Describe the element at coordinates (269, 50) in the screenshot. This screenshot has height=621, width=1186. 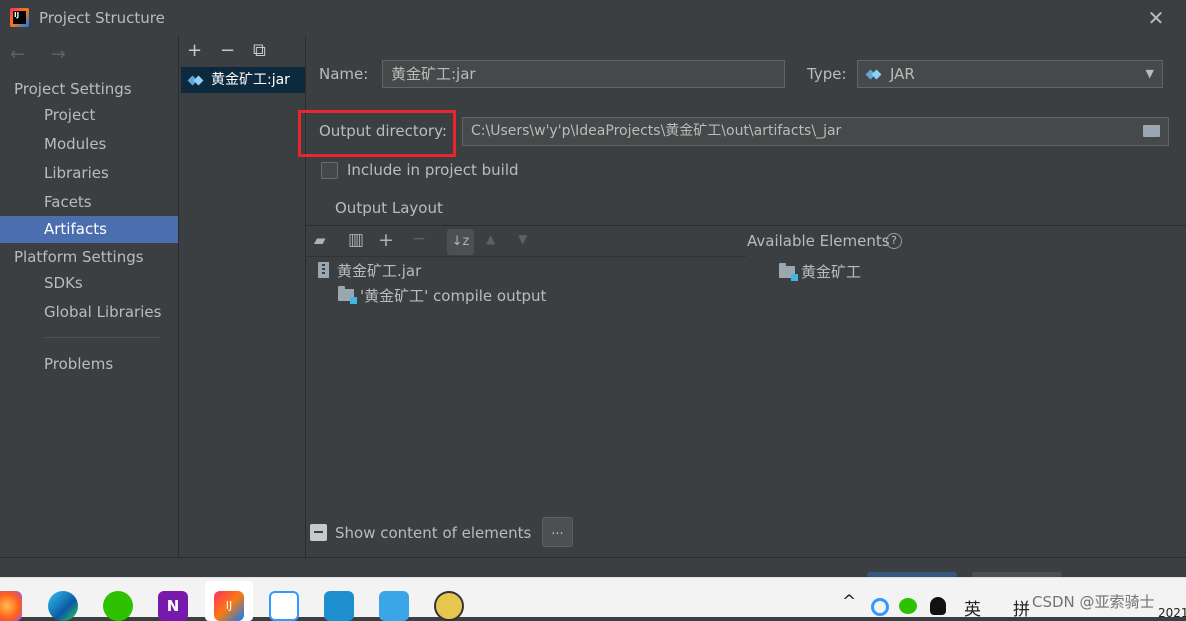
I see `copy-icon: ⧉` at that location.